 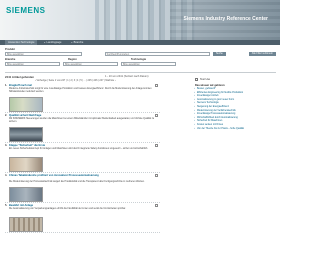 What do you see at coordinates (6, 145) in the screenshot?
I see `item-number: 3.` at bounding box center [6, 145].